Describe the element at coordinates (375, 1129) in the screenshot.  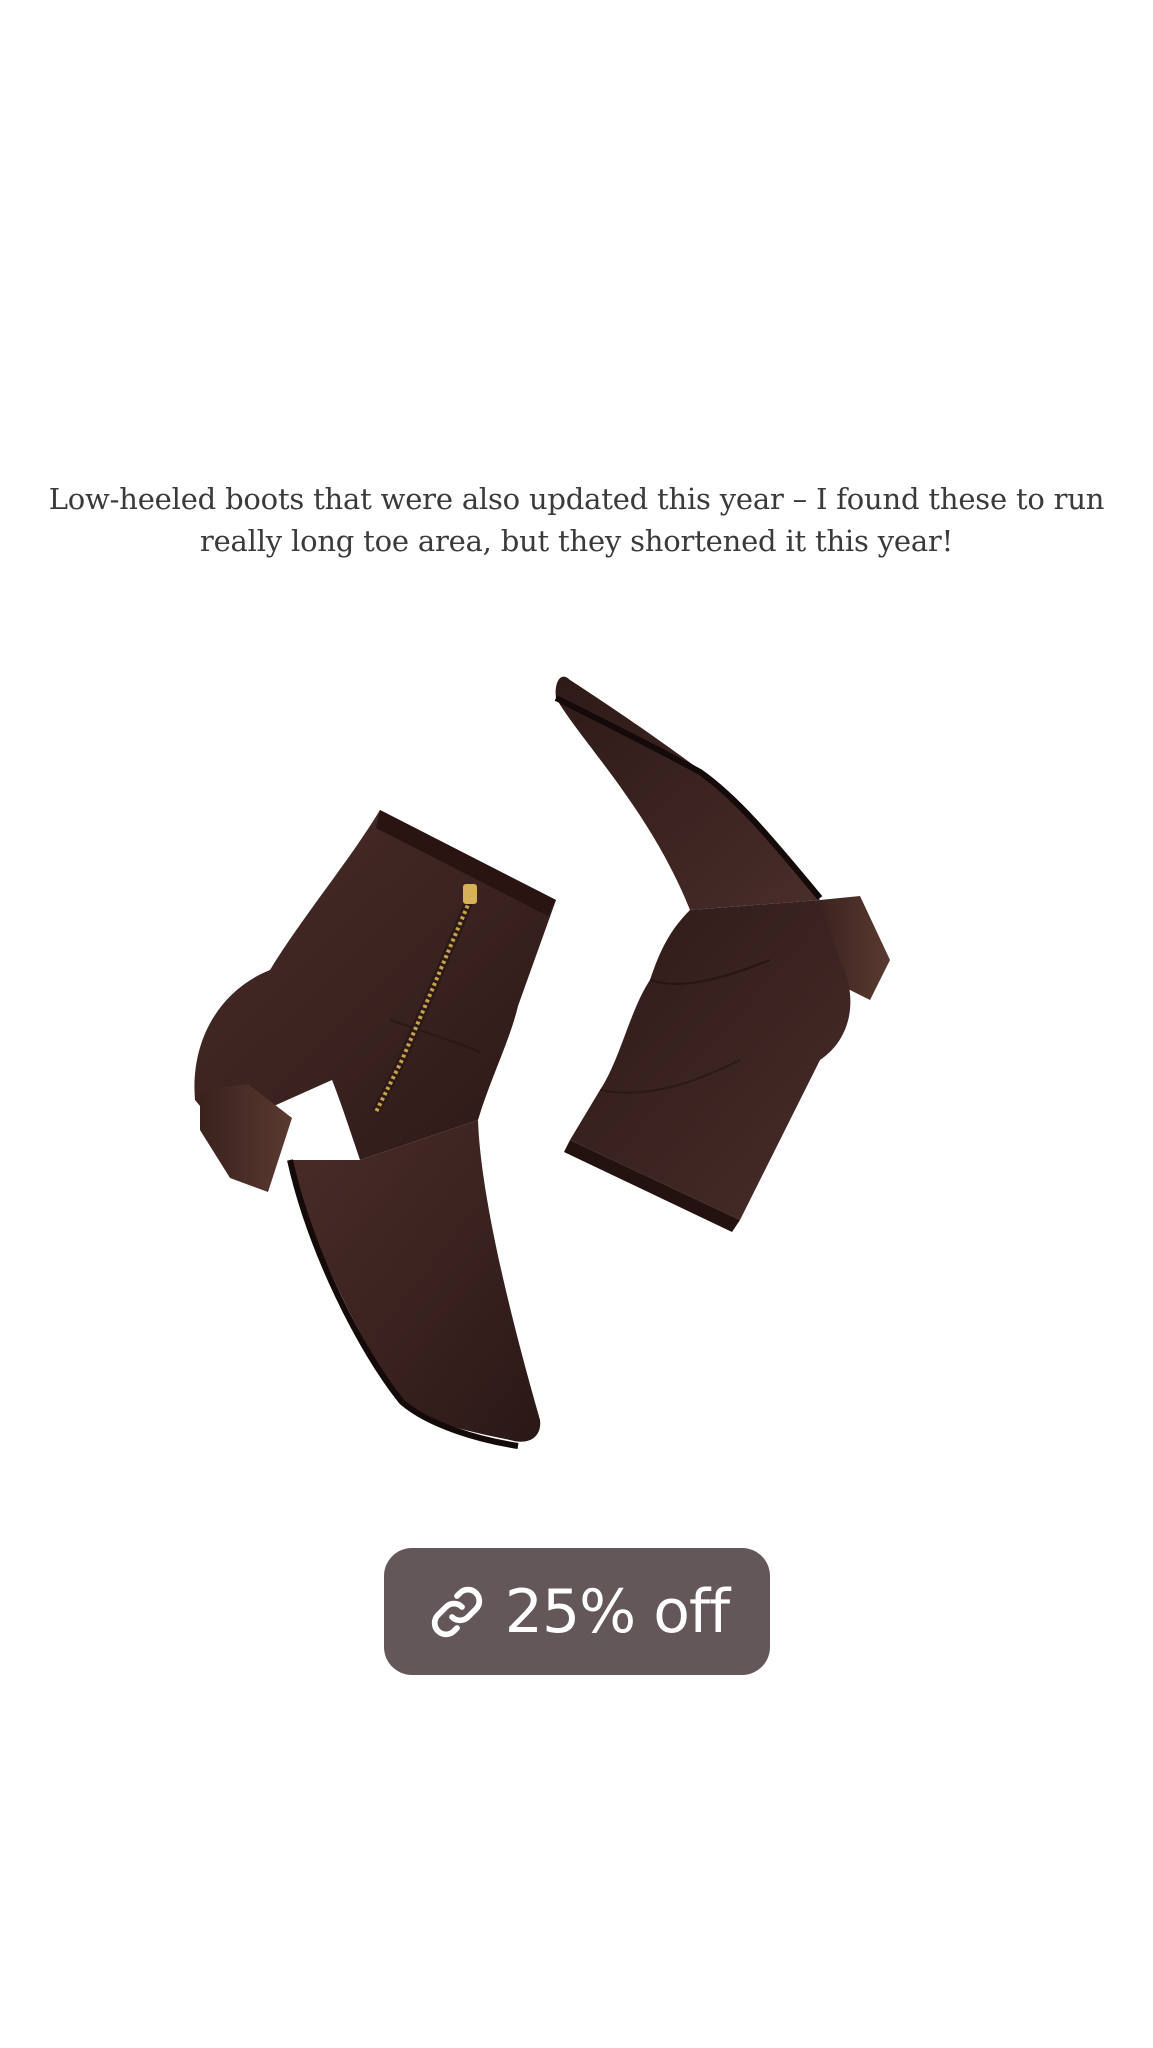
I see `left-boot` at that location.